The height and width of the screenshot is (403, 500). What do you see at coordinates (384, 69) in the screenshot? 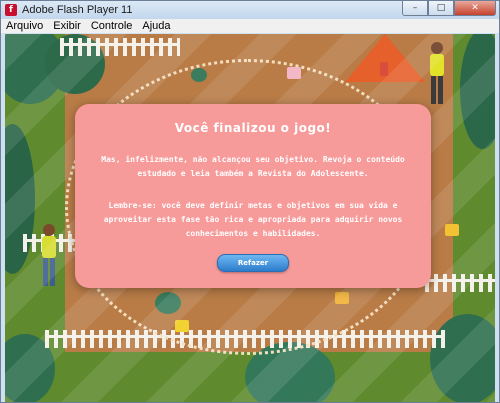
I see `lantern-icon` at bounding box center [384, 69].